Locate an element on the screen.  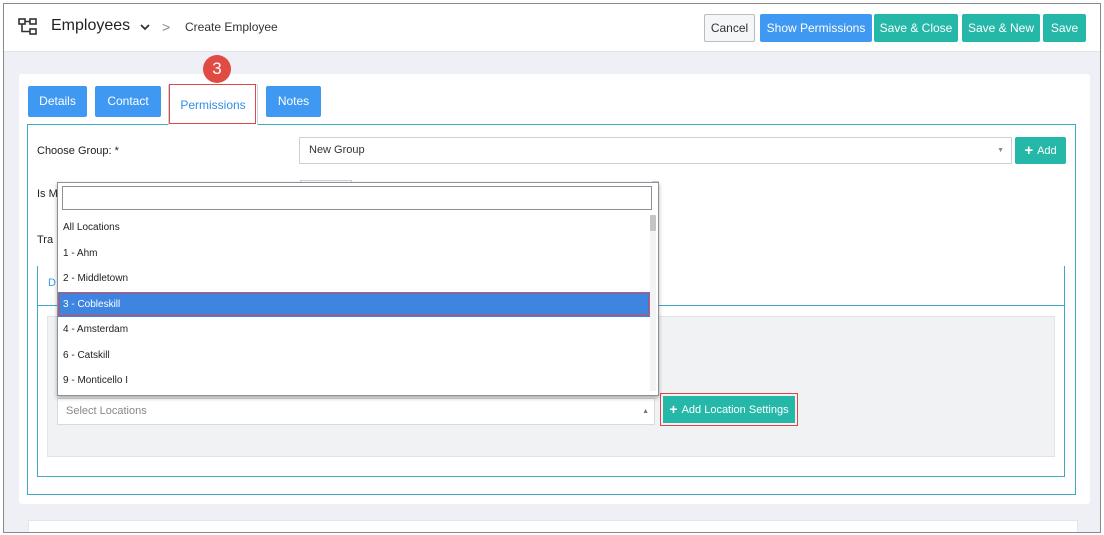
dropdown-scrollbar-thumb is located at coordinates (653, 223).